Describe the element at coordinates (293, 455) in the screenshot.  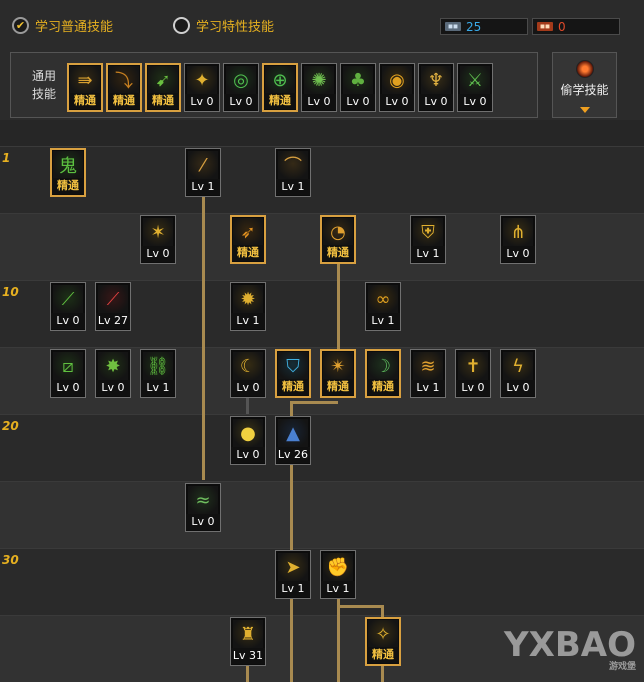
I see `skill-level-label: Lv 26` at that location.